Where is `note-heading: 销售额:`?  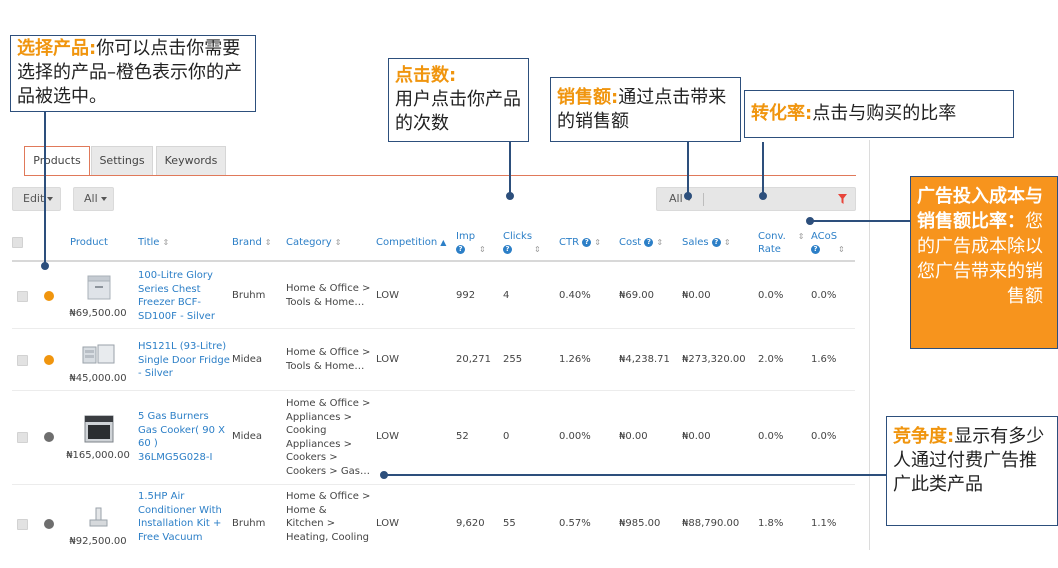
note-heading: 销售额: is located at coordinates (588, 97).